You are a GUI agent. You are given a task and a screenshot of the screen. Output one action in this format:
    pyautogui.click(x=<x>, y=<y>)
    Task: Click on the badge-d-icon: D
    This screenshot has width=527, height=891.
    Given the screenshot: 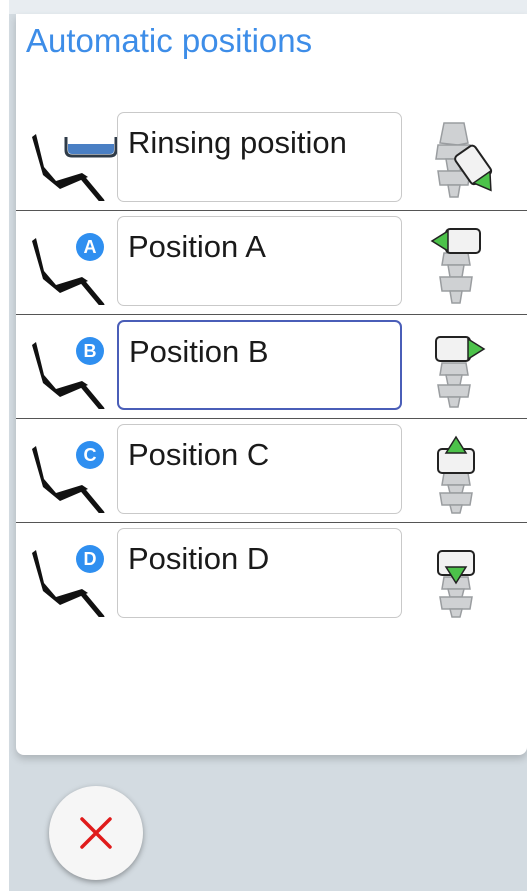 What is the action you would take?
    pyautogui.click(x=68, y=581)
    